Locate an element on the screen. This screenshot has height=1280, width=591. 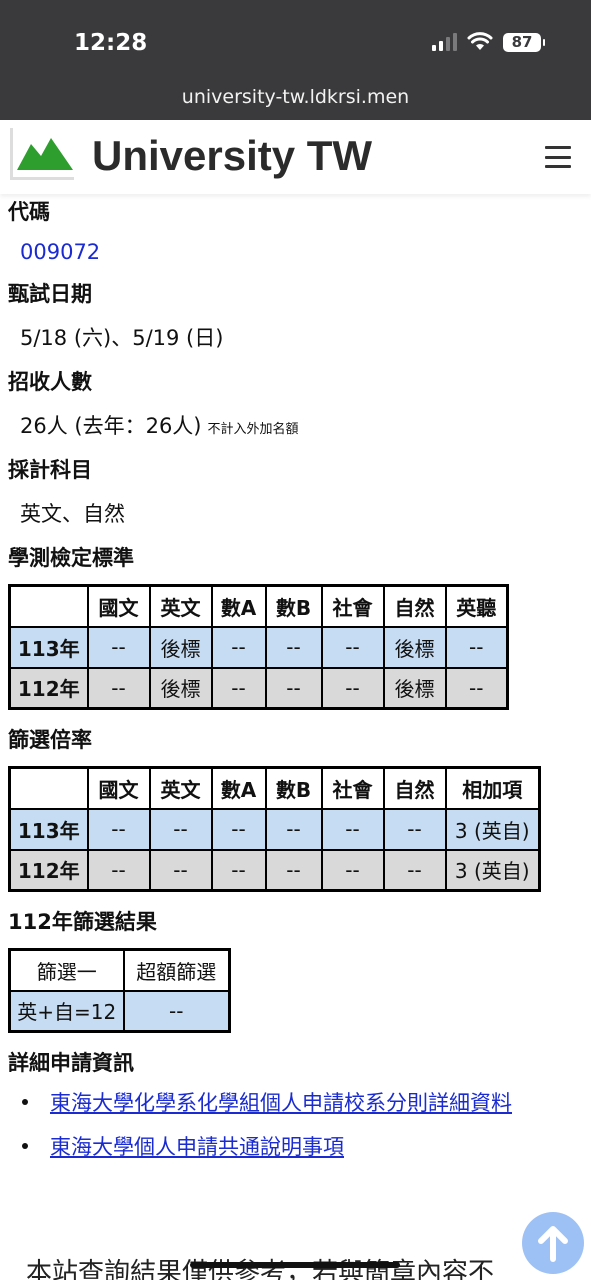
cellular-signal-icon is located at coordinates (444, 42).